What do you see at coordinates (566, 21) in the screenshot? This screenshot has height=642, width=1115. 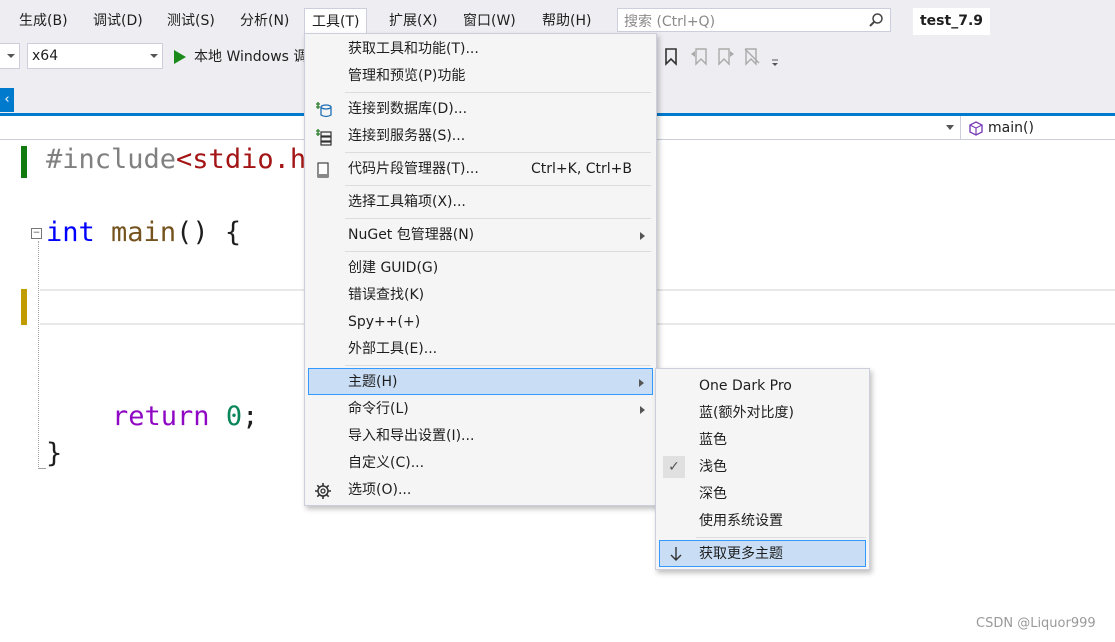 I see `menu-help: 帮助(H)` at bounding box center [566, 21].